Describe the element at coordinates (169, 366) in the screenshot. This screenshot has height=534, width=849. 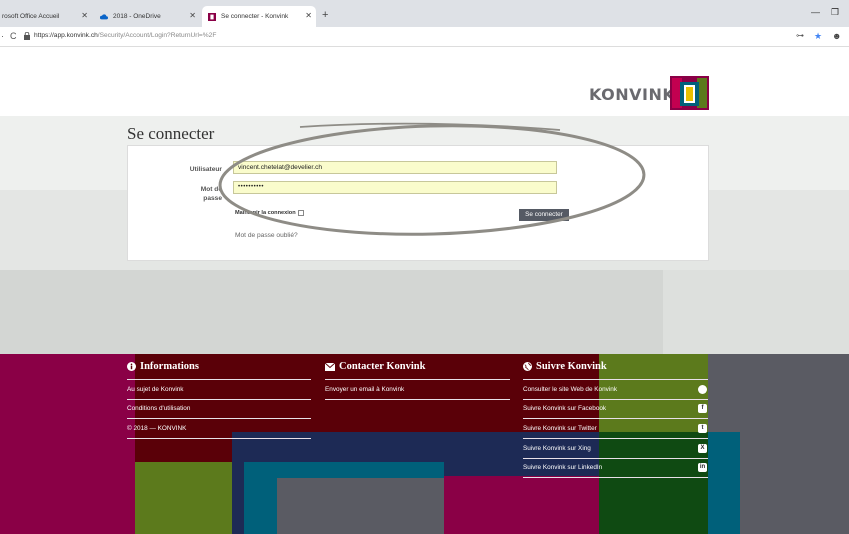
I see `footer-info-title: Informations` at that location.